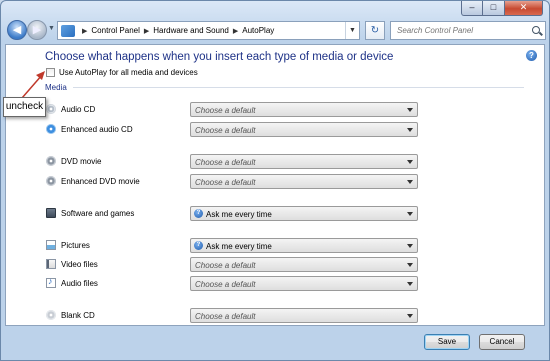 This screenshot has height=361, width=550. Describe the element at coordinates (78, 109) in the screenshot. I see `media-row-label: Audio CD` at that location.